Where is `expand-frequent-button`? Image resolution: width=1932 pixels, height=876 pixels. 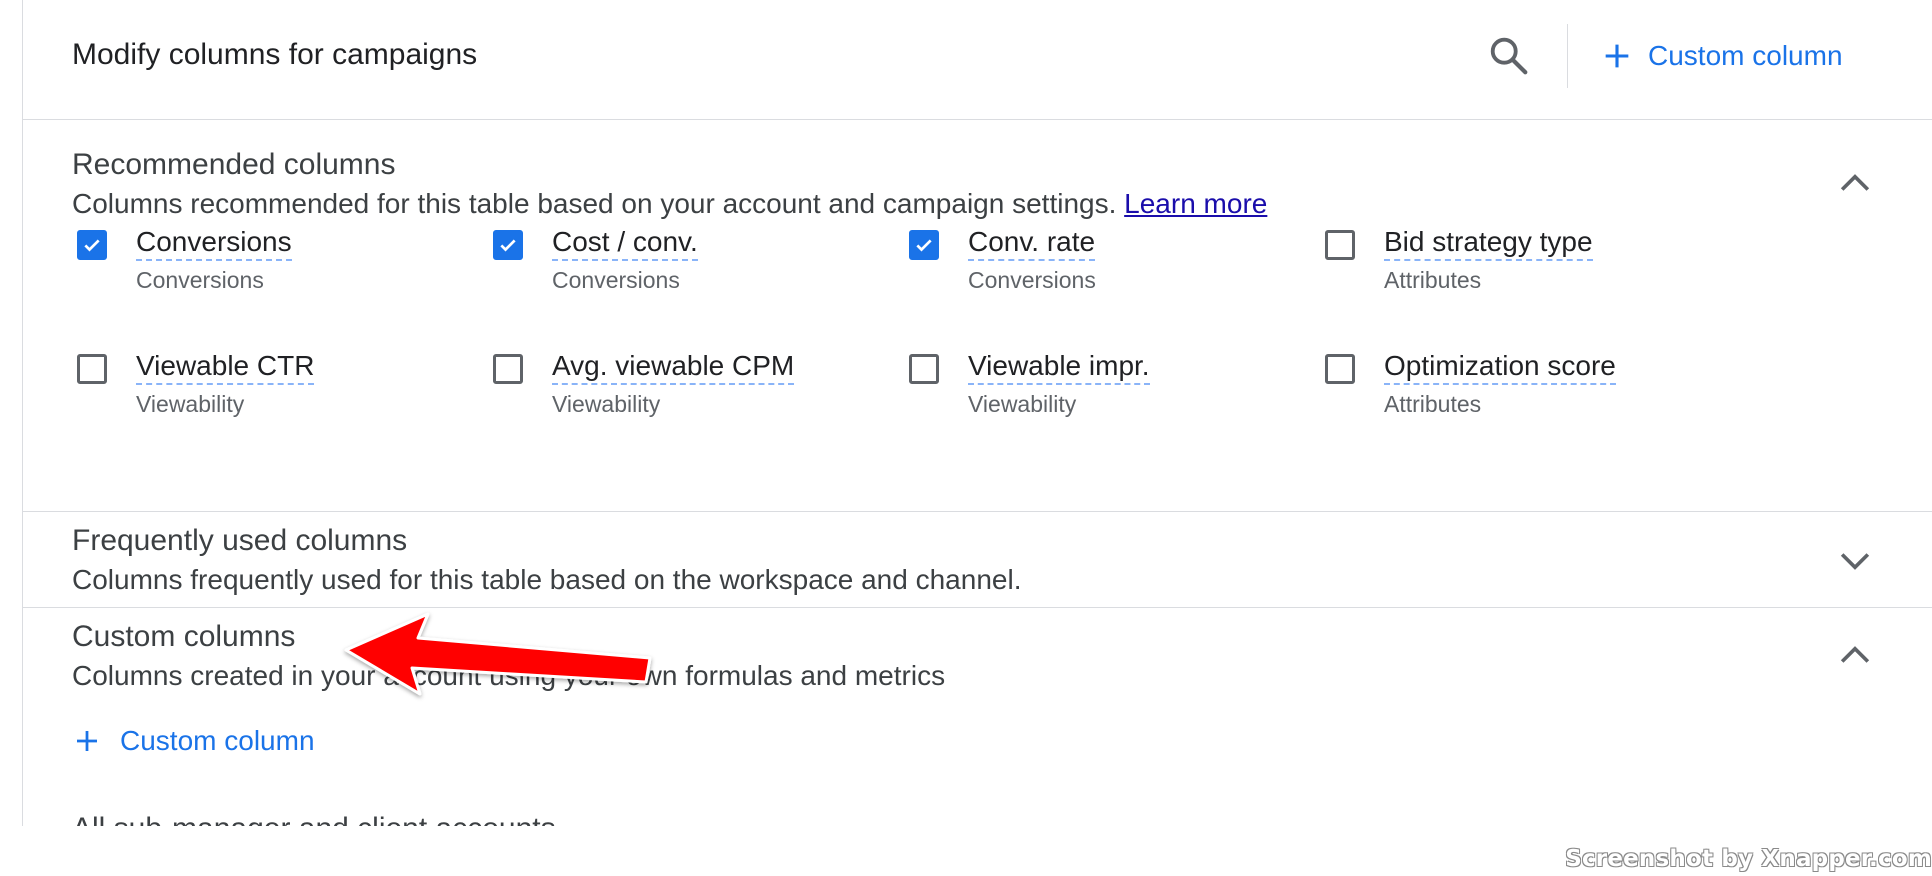 expand-frequent-button is located at coordinates (1855, 560).